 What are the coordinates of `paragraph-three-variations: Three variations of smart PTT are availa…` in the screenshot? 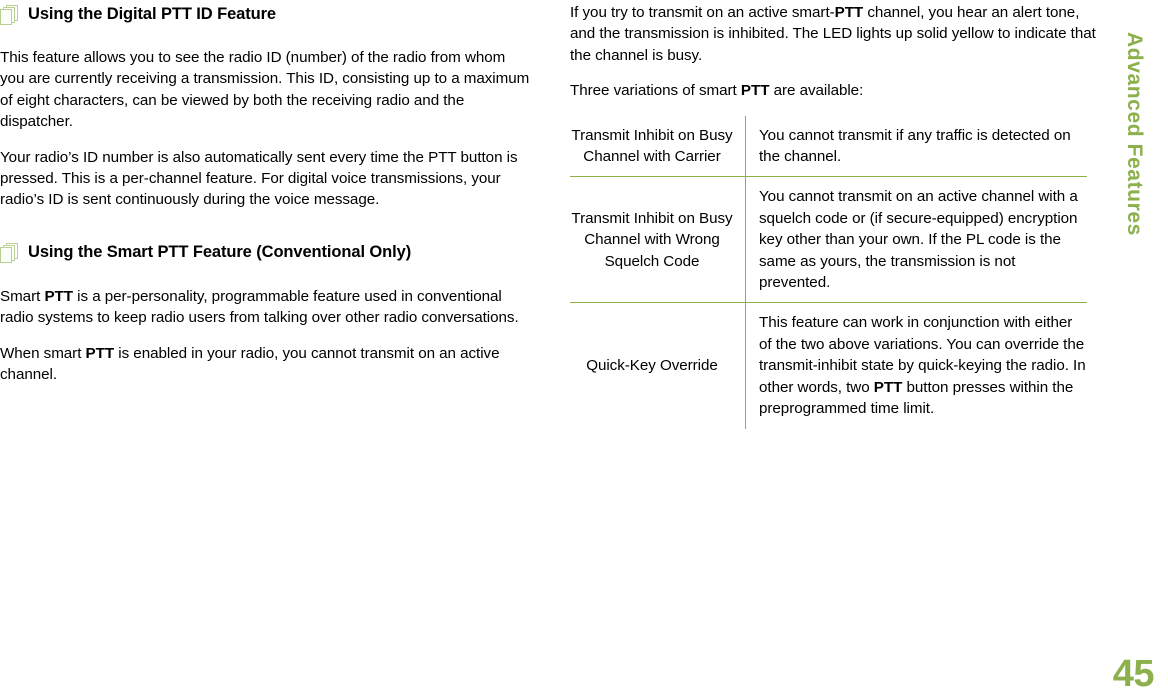 It's located at (835, 90).